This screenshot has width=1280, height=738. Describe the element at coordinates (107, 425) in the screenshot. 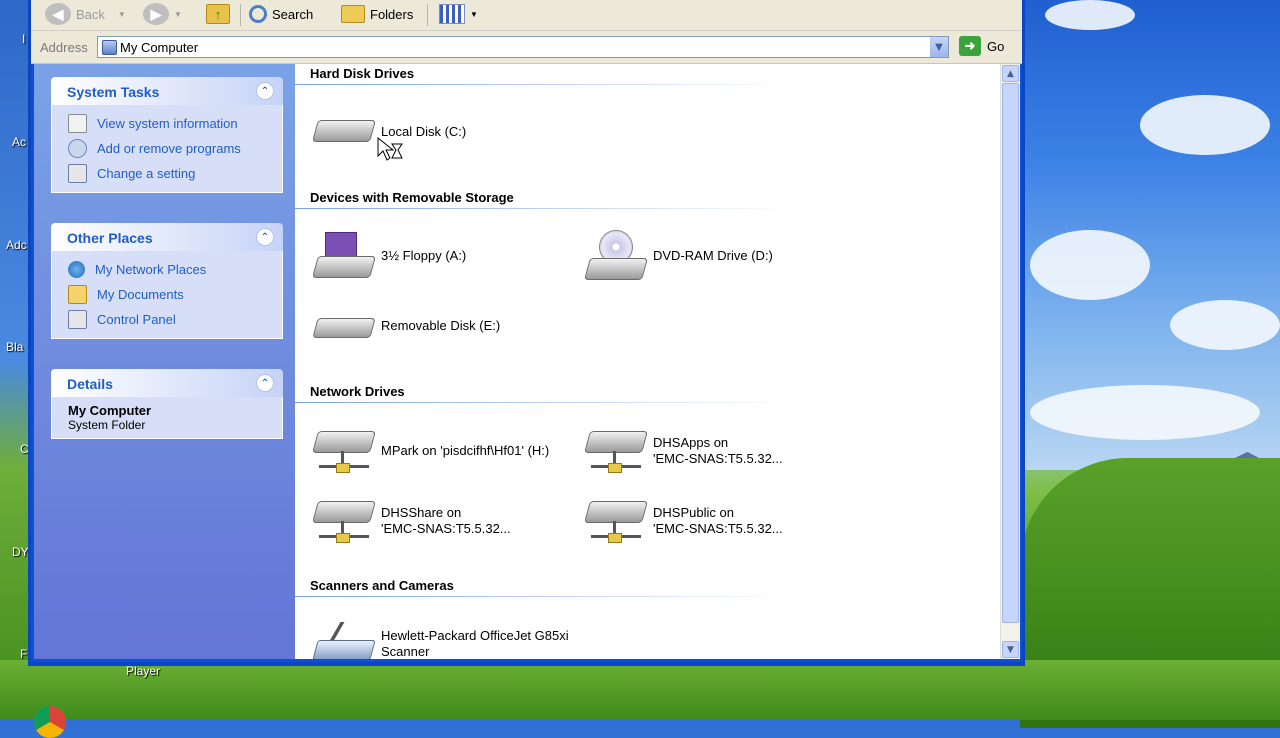

I see `details-type: System Folder` at that location.